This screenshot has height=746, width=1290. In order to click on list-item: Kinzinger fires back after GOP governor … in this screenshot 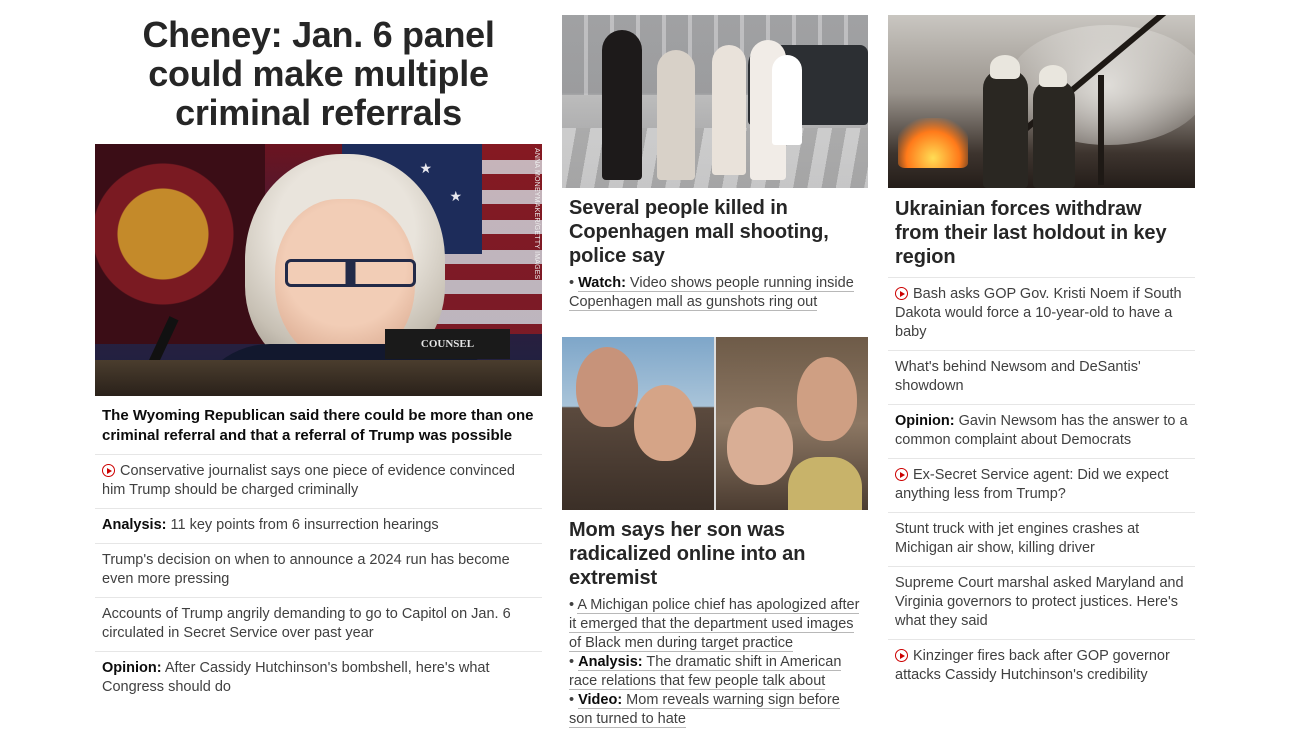, I will do `click(1041, 666)`.